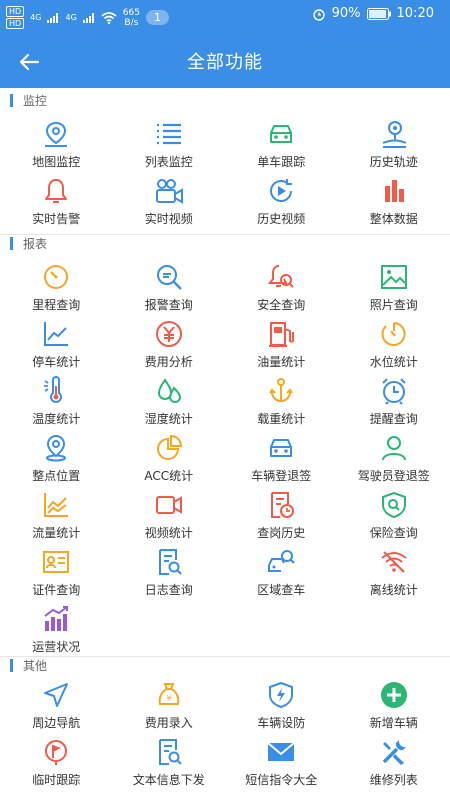 The image size is (450, 800). I want to click on status-bar: HD HD 4G 4G 665 B/s 1 90% 10:20, so click(225, 16).